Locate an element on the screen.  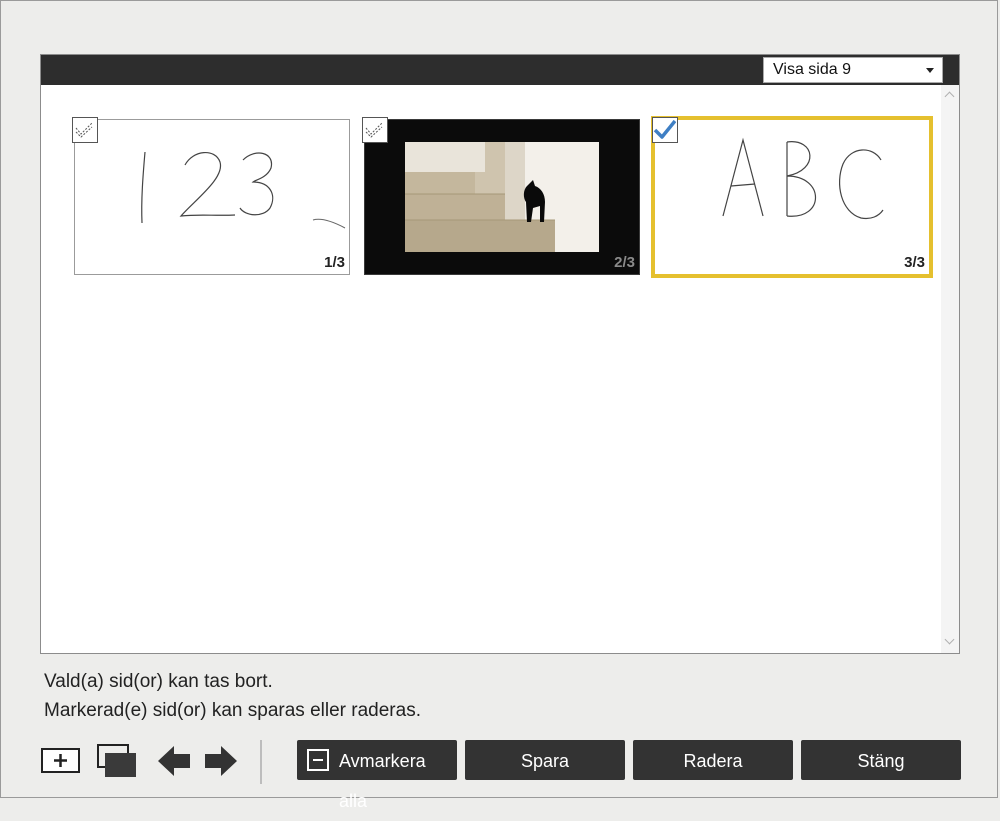
arrow-left-icon is located at coordinates (174, 761).